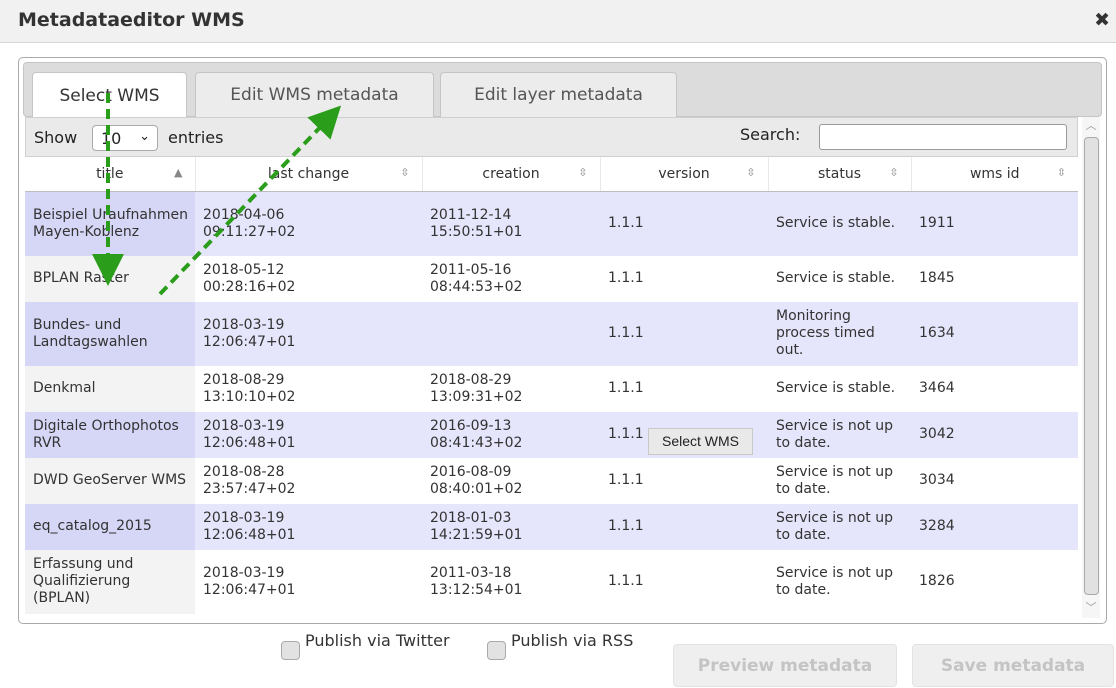  Describe the element at coordinates (511, 526) in the screenshot. I see `cell-creation: 2018-01-03 14:21:59+01` at that location.